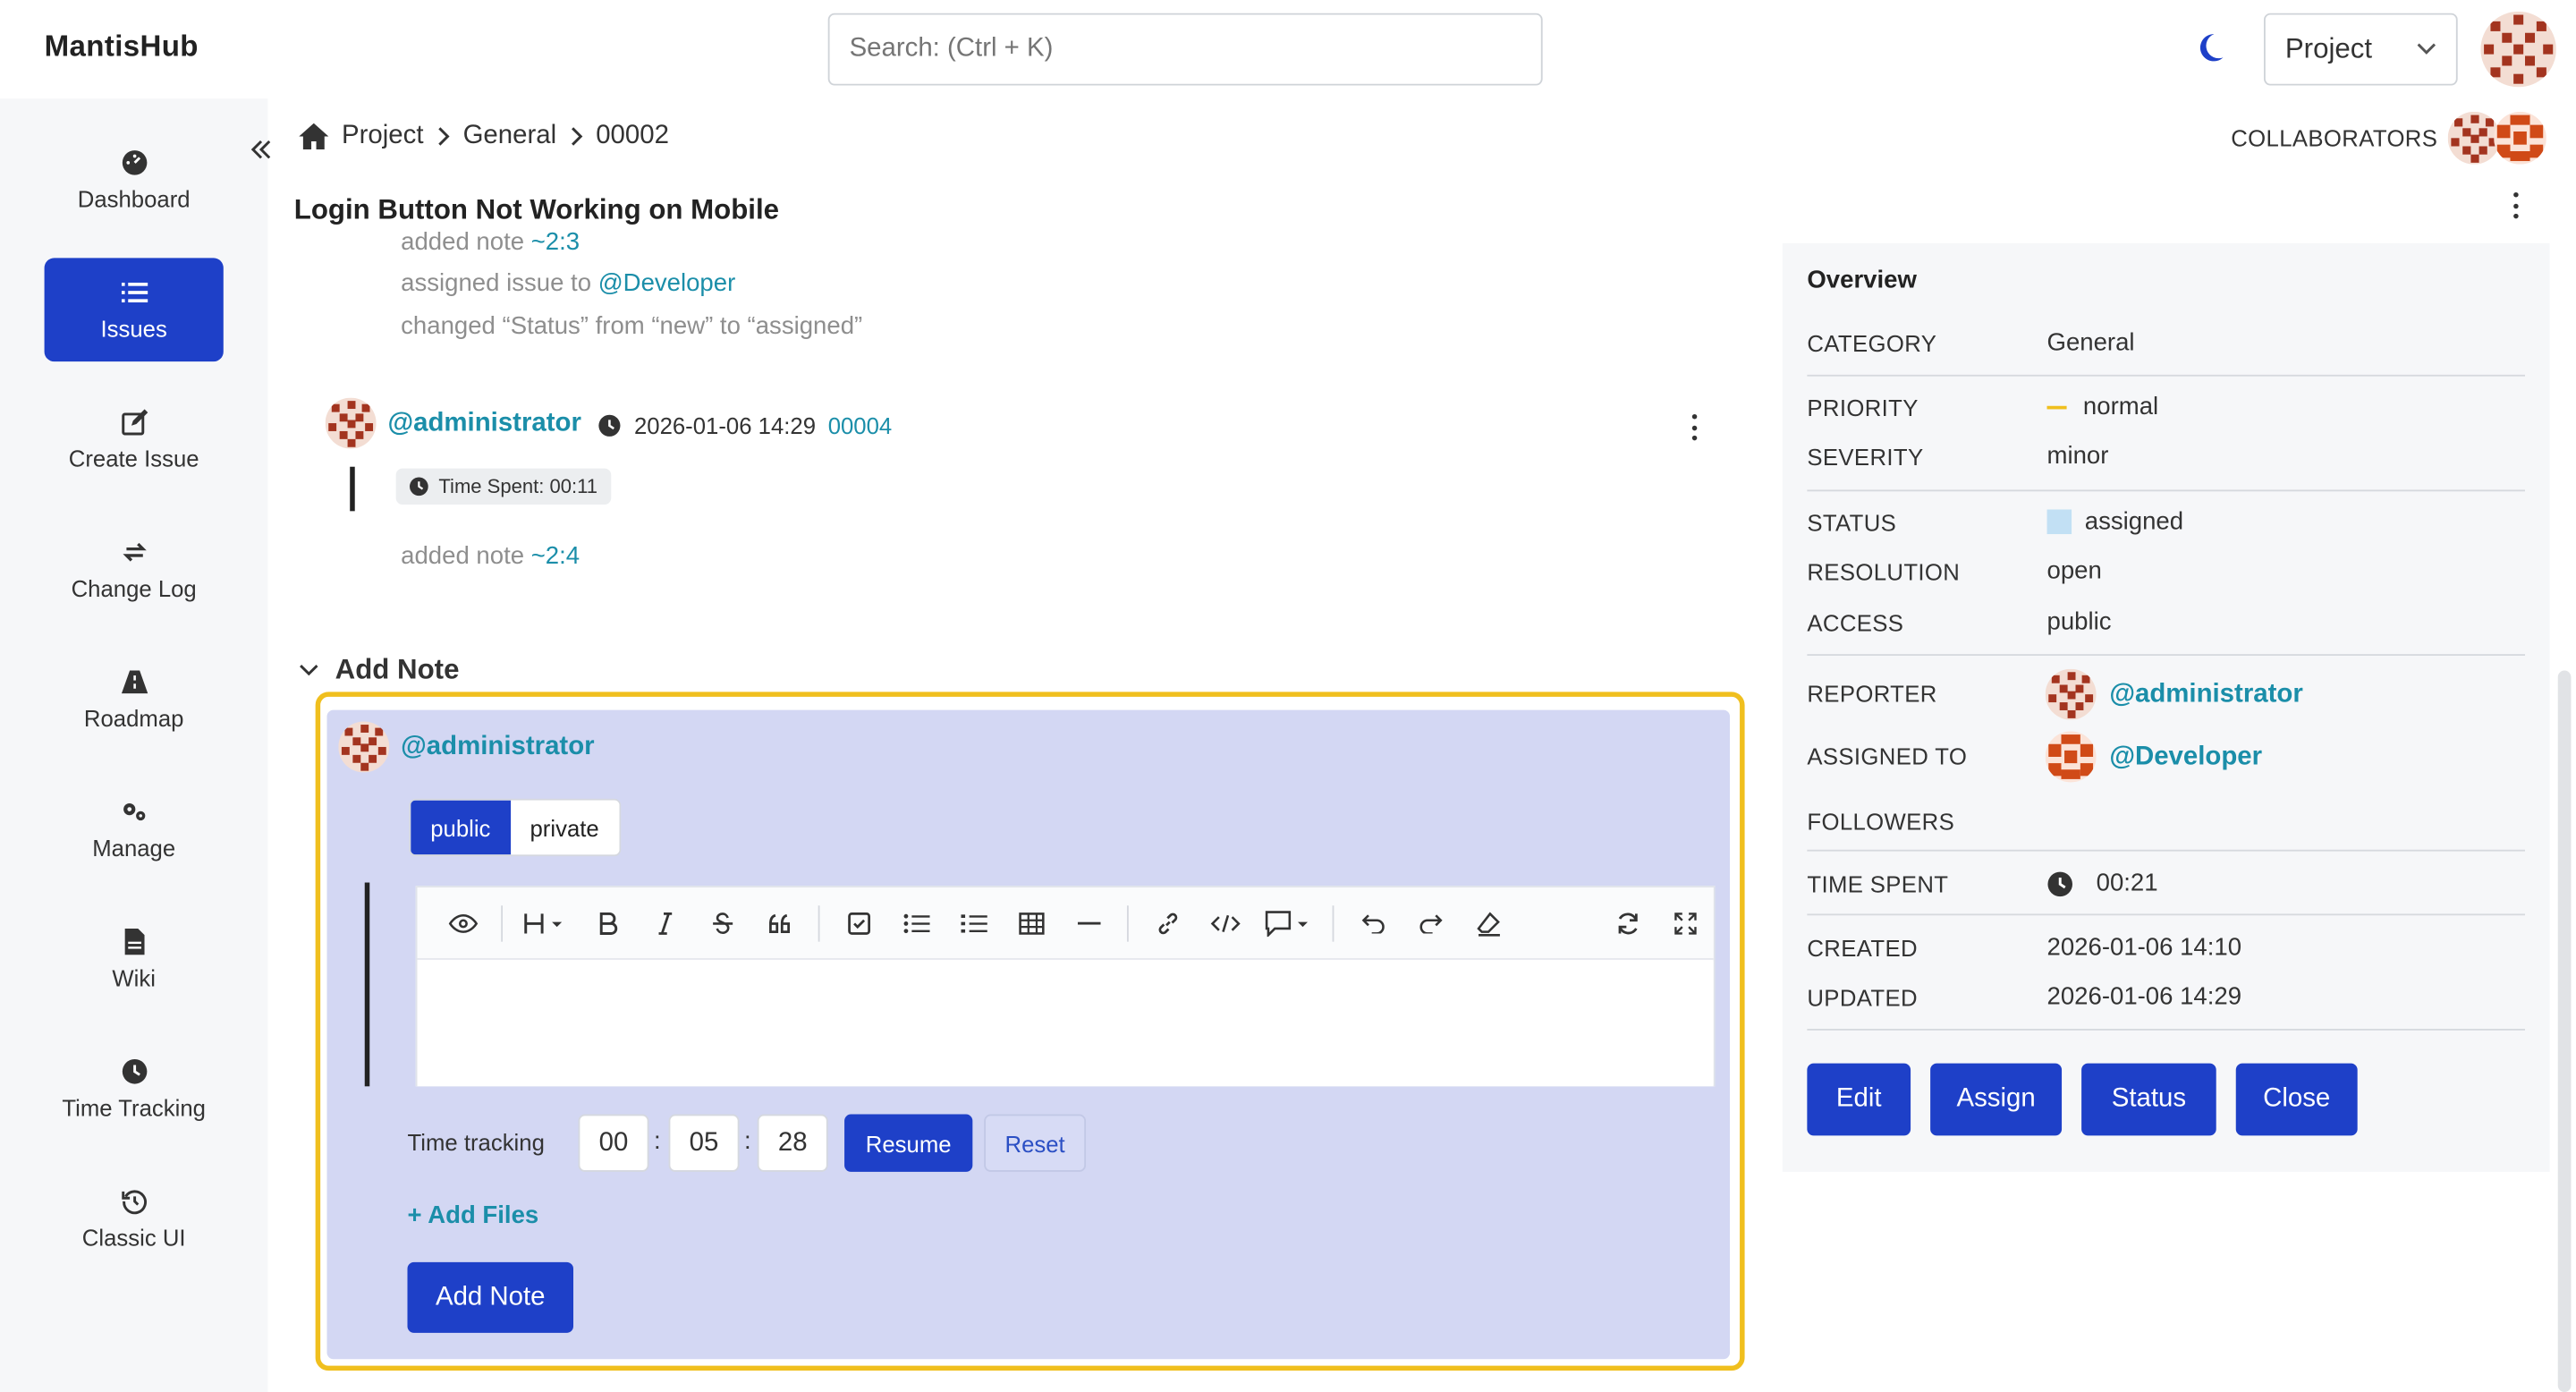 This screenshot has height=1392, width=2576. Describe the element at coordinates (1224, 922) in the screenshot. I see `code-button` at that location.